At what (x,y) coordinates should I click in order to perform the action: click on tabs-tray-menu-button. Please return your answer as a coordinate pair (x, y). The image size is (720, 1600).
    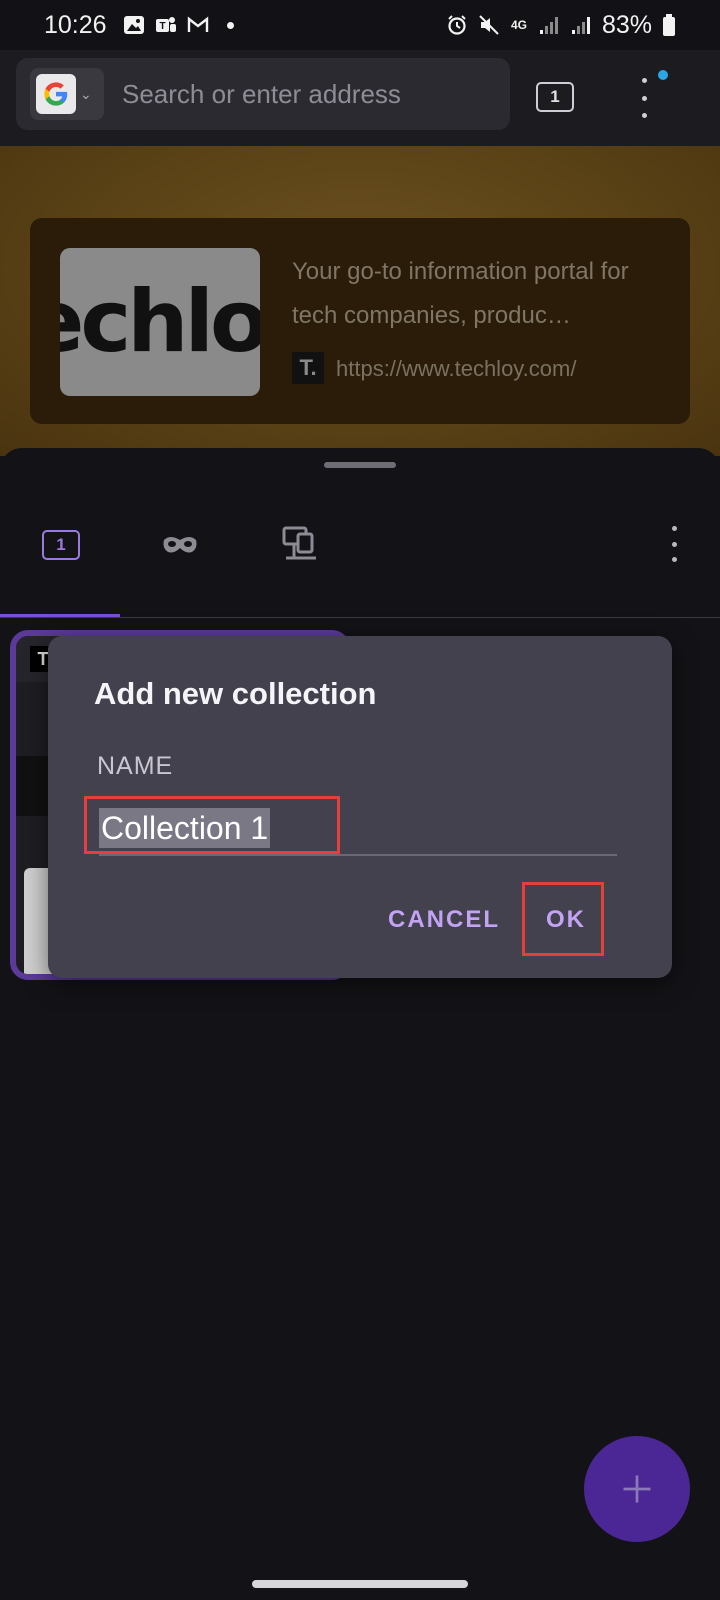
    Looking at the image, I should click on (674, 544).